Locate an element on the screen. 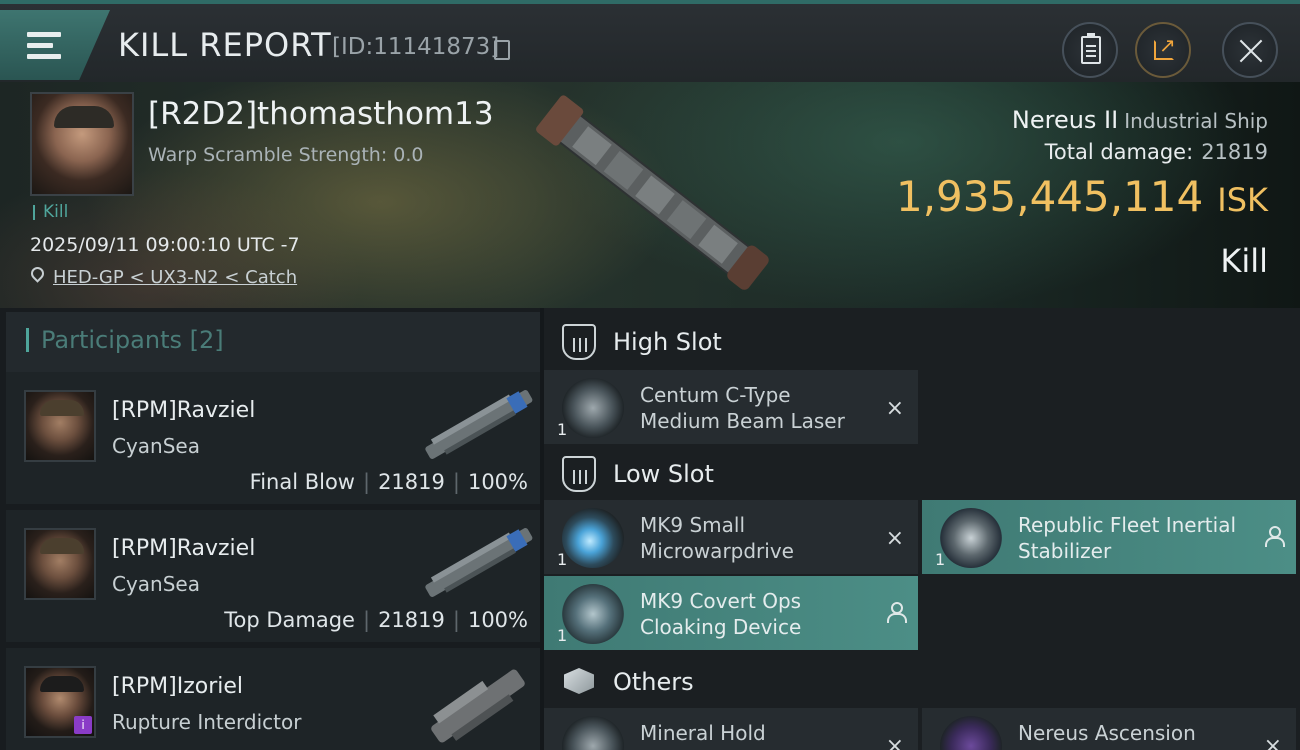 The image size is (1300, 750). module-name: Republic Fleet Inertial Stabilizer is located at coordinates (1127, 538).